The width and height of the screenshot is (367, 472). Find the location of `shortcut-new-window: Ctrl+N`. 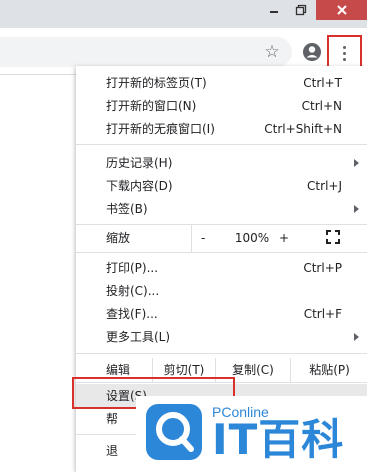

shortcut-new-window: Ctrl+N is located at coordinates (321, 106).